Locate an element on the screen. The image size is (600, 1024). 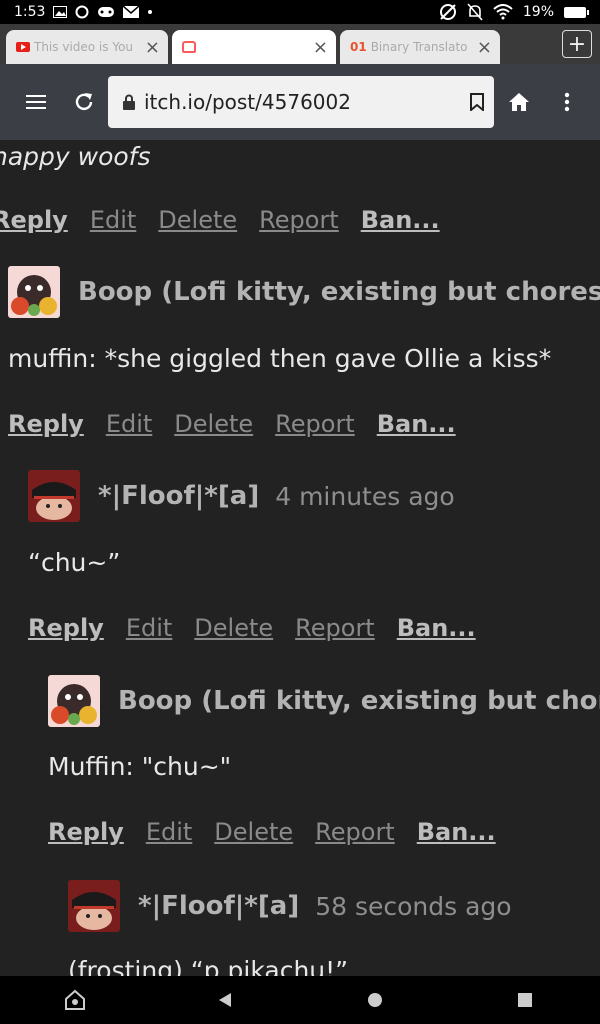
url-text: itch.io/post/4576002 is located at coordinates (247, 102).